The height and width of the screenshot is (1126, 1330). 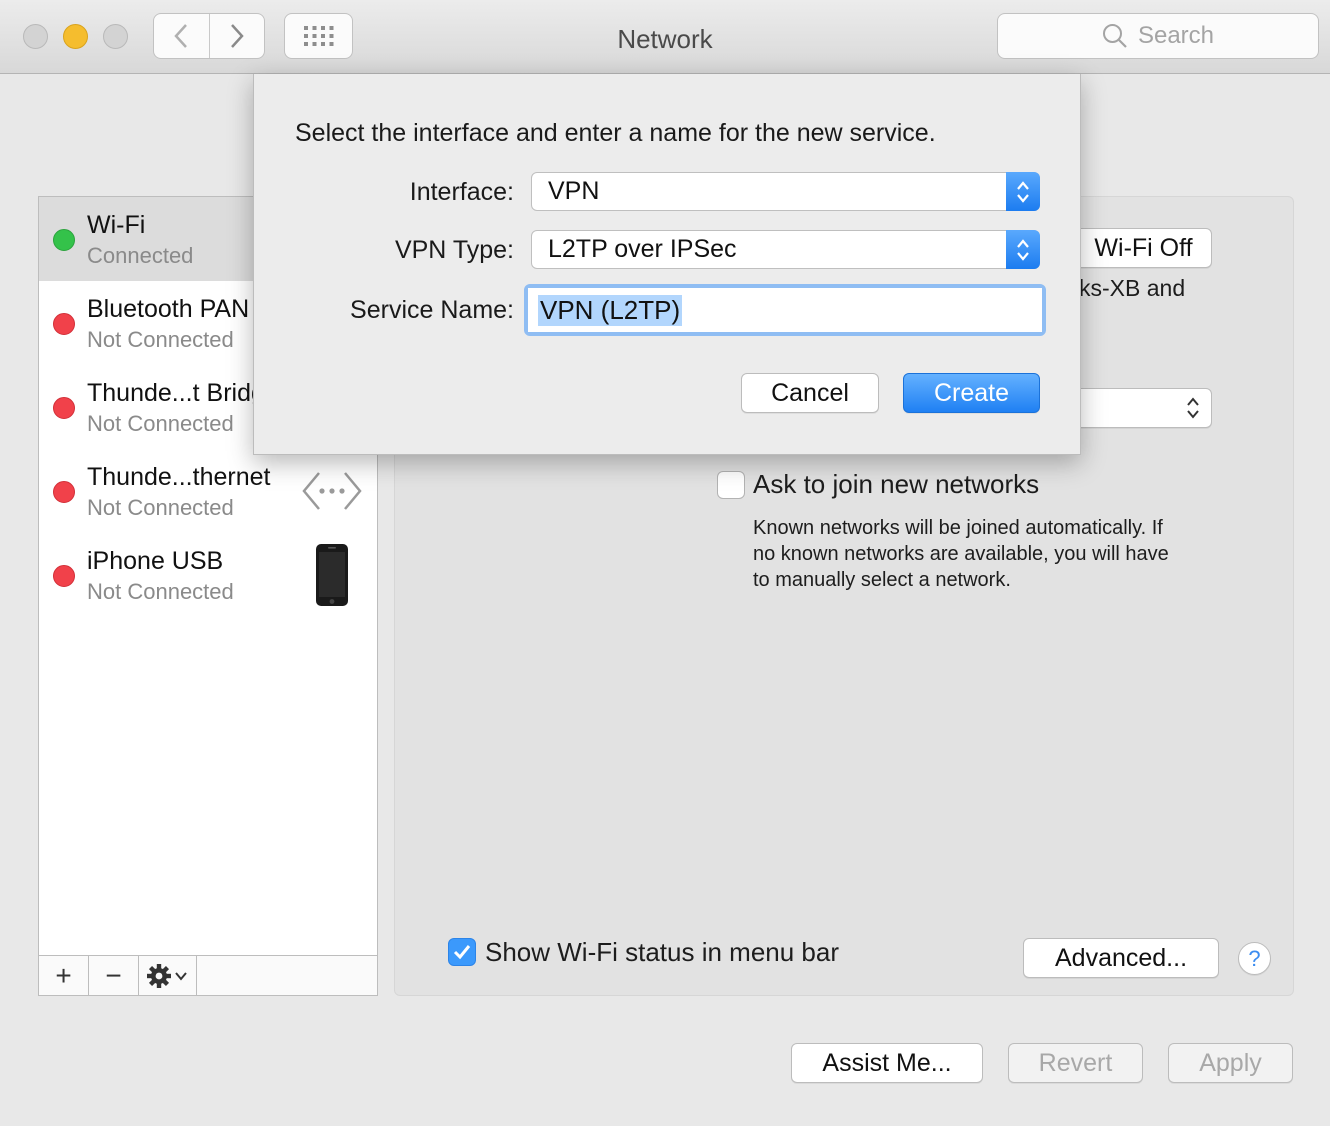 I want to click on interface-value: VPN, so click(x=574, y=191).